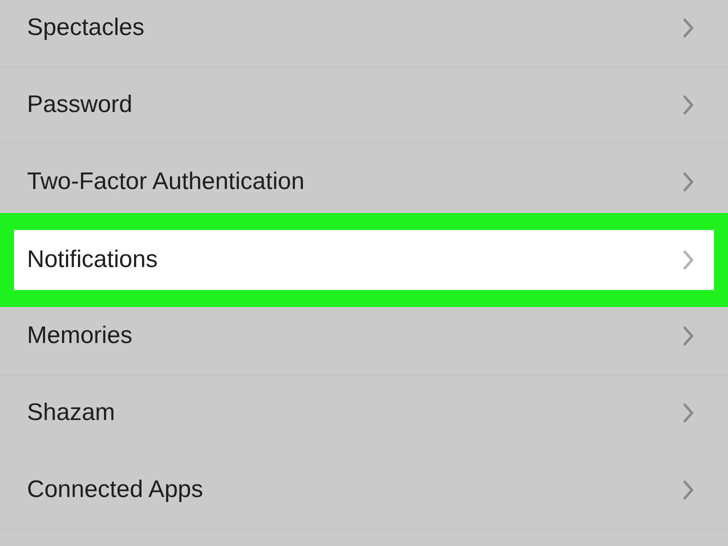 This screenshot has width=728, height=546. What do you see at coordinates (364, 260) in the screenshot?
I see `settings-item: Notifications` at bounding box center [364, 260].